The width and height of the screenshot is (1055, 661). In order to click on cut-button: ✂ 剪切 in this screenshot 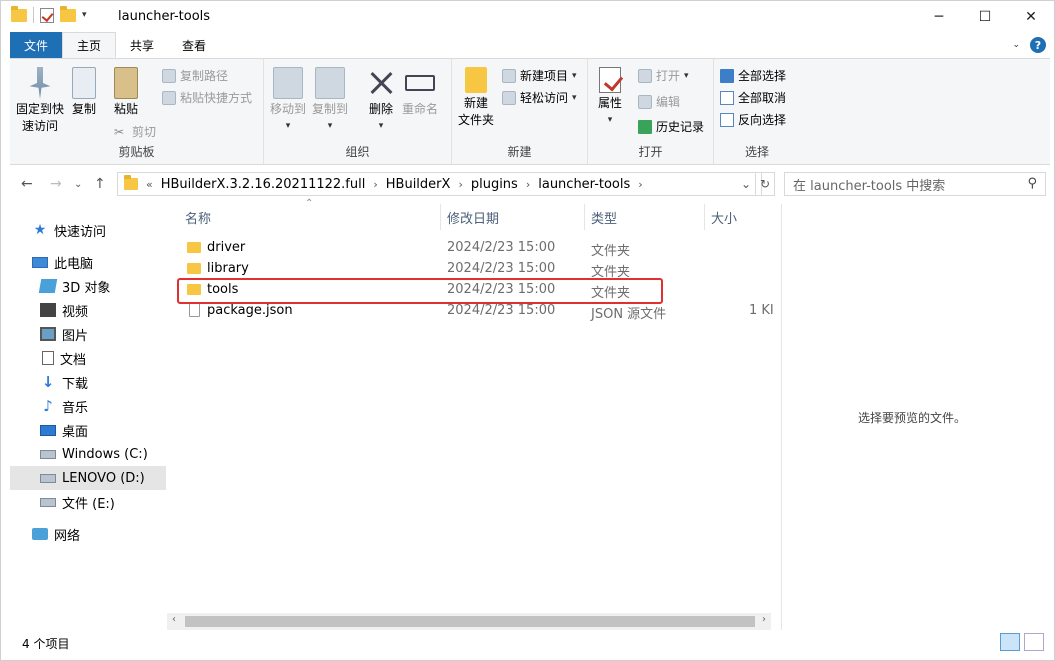, I will do `click(135, 131)`.